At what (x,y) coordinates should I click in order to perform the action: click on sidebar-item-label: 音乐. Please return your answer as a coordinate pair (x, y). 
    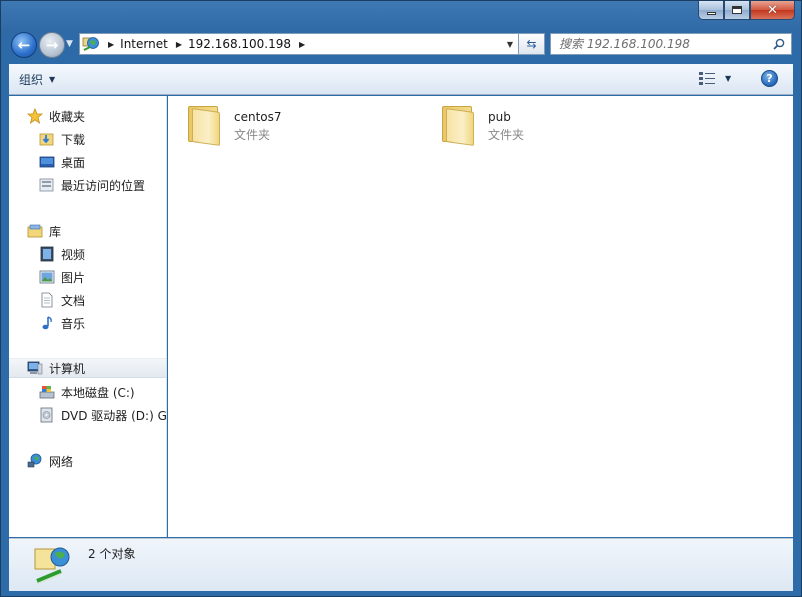
    Looking at the image, I should click on (73, 323).